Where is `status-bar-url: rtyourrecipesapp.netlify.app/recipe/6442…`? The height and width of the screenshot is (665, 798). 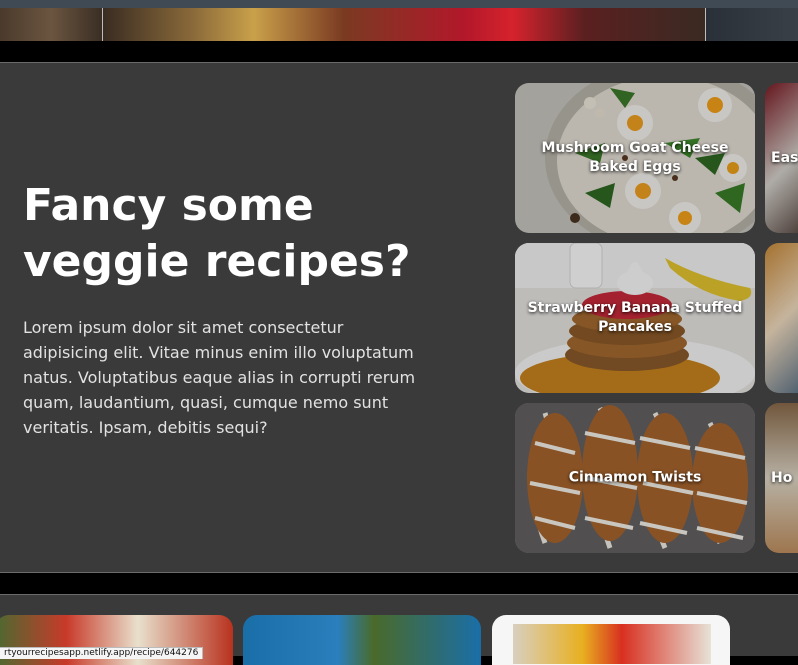
status-bar-url: rtyourrecipesapp.netlify.app/recipe/6442… is located at coordinates (102, 653).